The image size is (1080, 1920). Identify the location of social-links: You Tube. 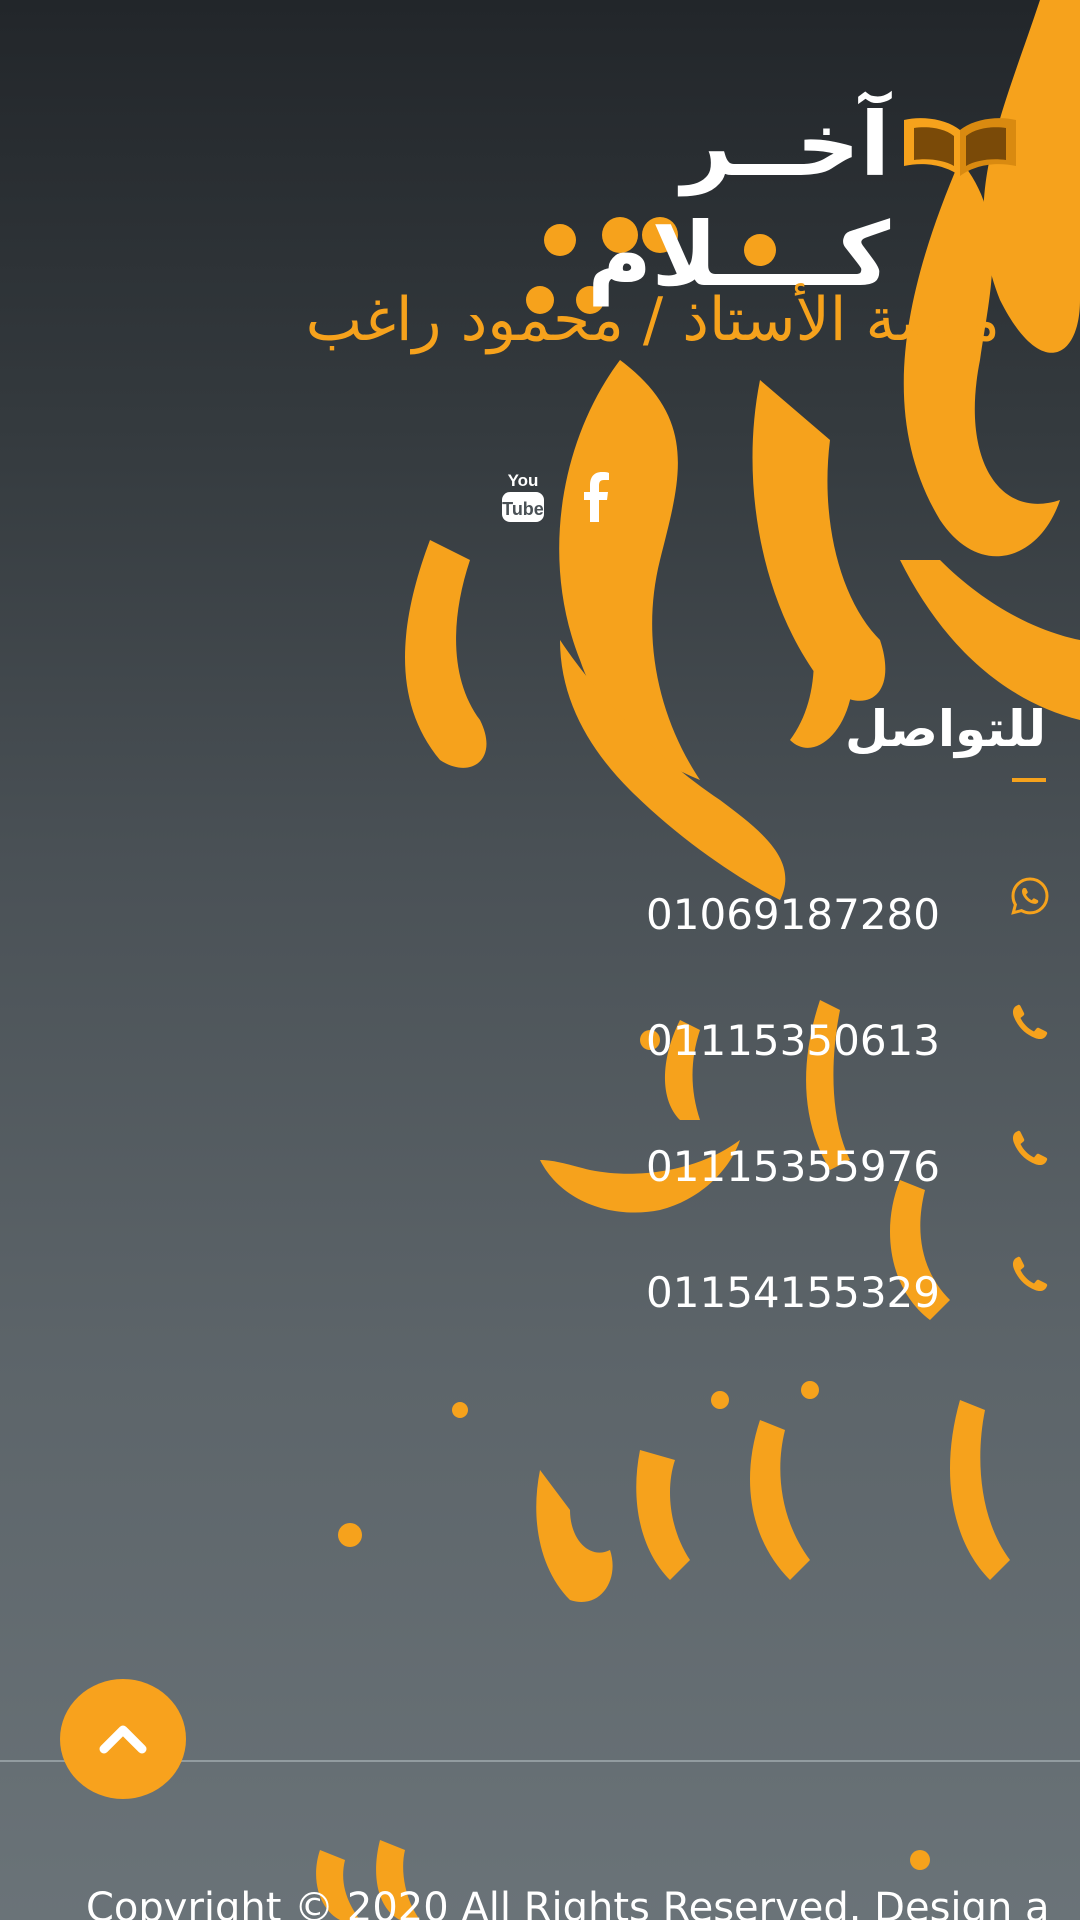
(565, 503).